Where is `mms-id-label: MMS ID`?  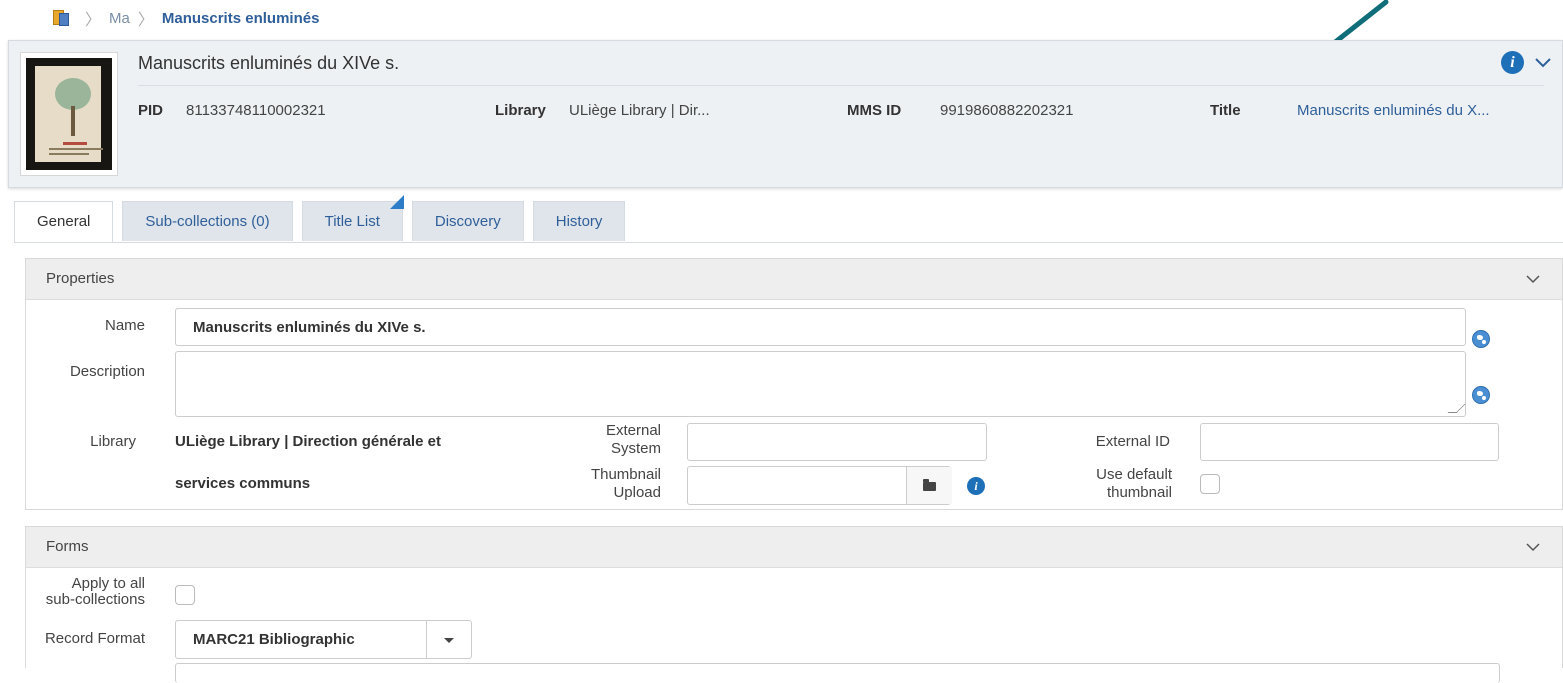
mms-id-label: MMS ID is located at coordinates (874, 110).